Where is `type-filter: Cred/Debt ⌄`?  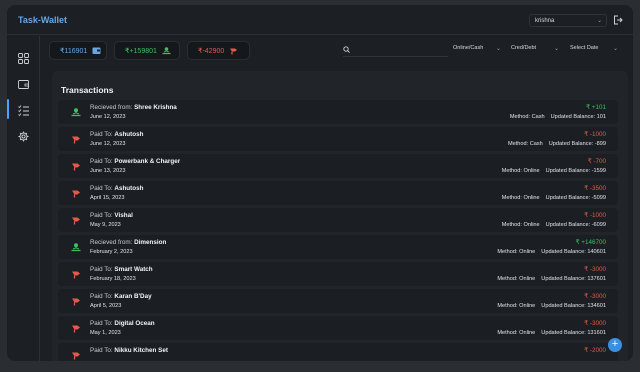 type-filter: Cred/Debt ⌄ is located at coordinates (535, 51).